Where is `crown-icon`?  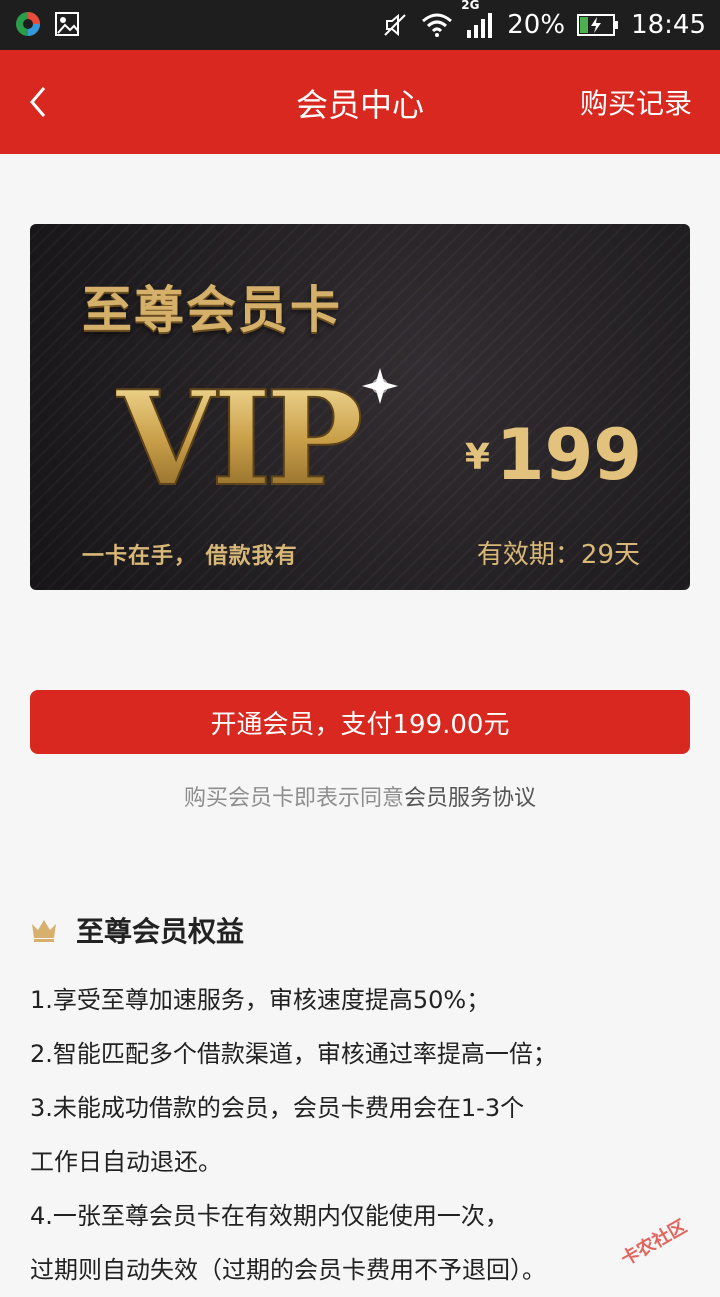
crown-icon is located at coordinates (44, 931).